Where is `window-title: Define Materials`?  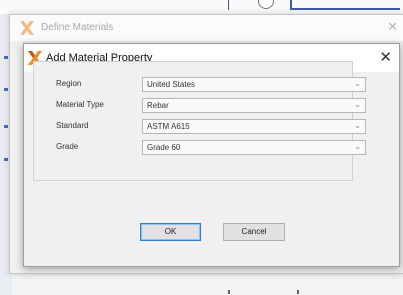
window-title: Define Materials is located at coordinates (77, 27).